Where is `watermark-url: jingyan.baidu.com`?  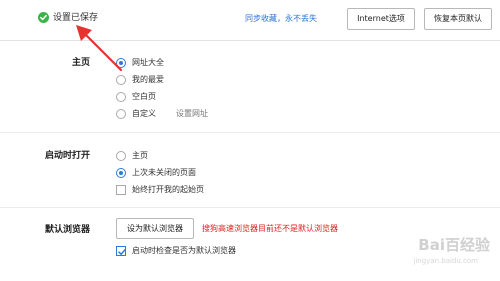
watermark-url: jingyan.baidu.com is located at coordinates (445, 261).